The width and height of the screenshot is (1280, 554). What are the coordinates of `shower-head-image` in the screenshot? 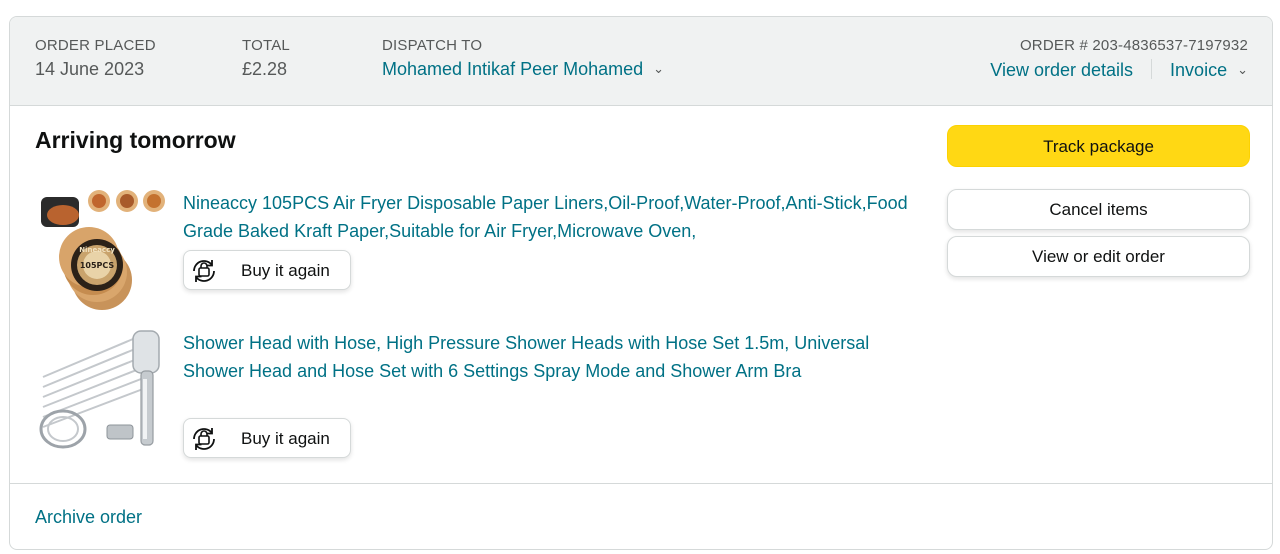 It's located at (99, 389).